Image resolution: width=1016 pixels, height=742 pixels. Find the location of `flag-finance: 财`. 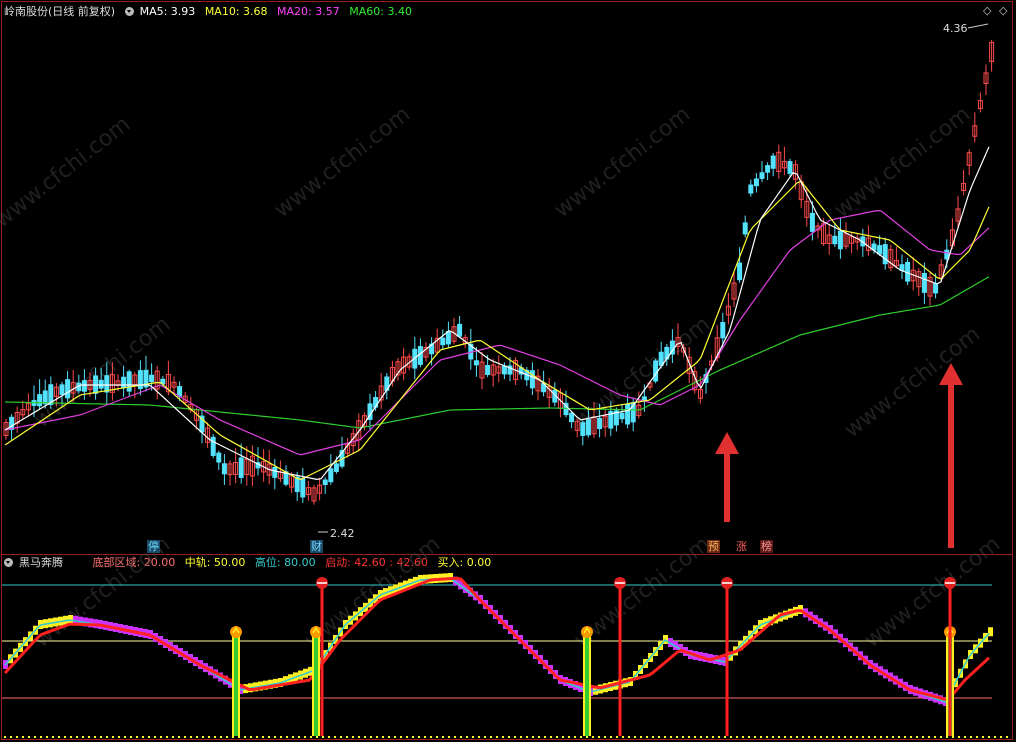

flag-finance: 财 is located at coordinates (316, 546).